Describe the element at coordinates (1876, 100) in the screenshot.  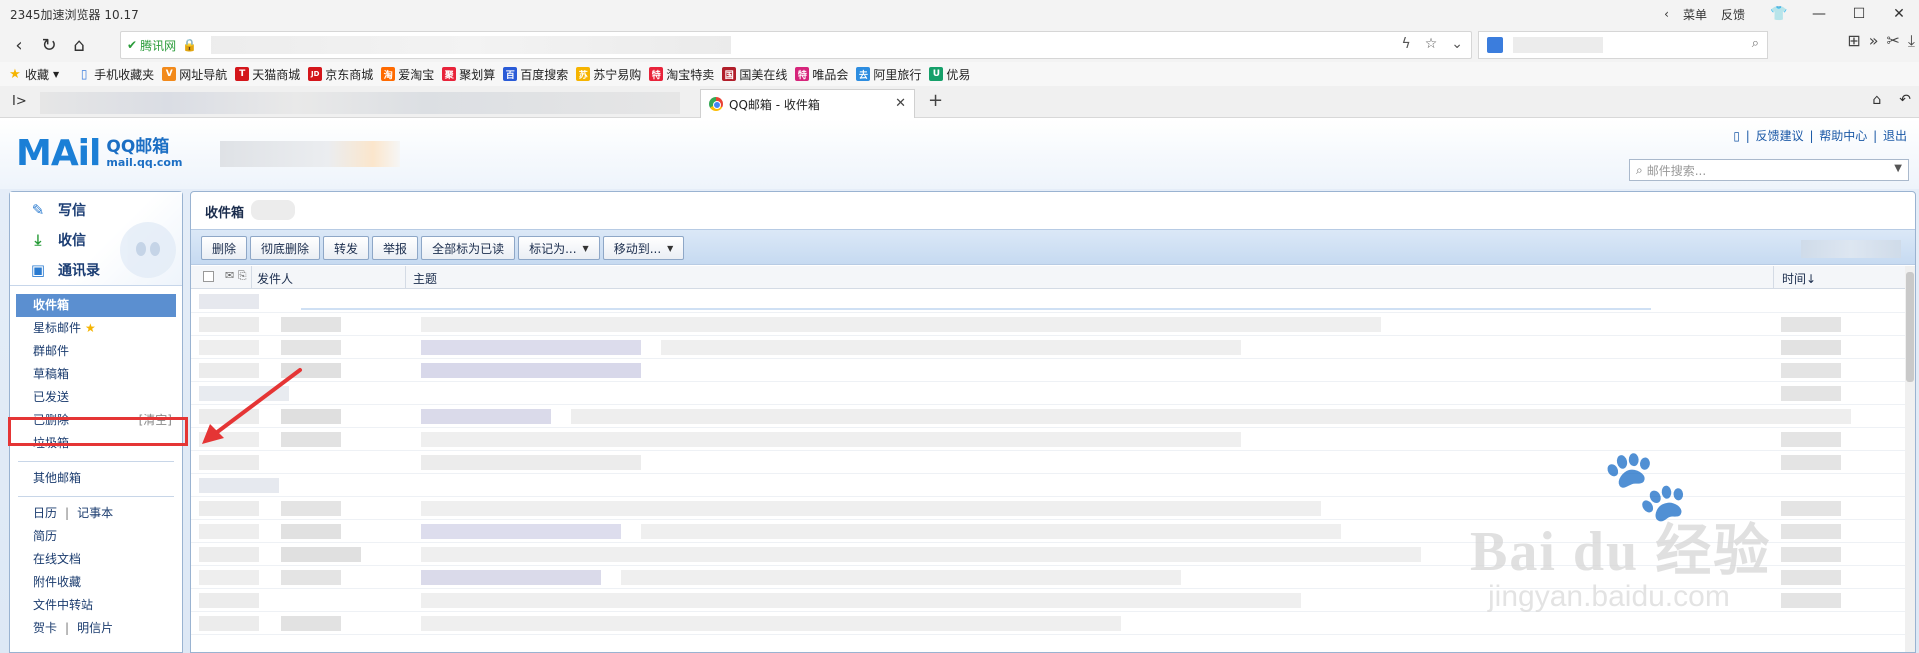
I see `toolbox-icon: ⌂` at that location.